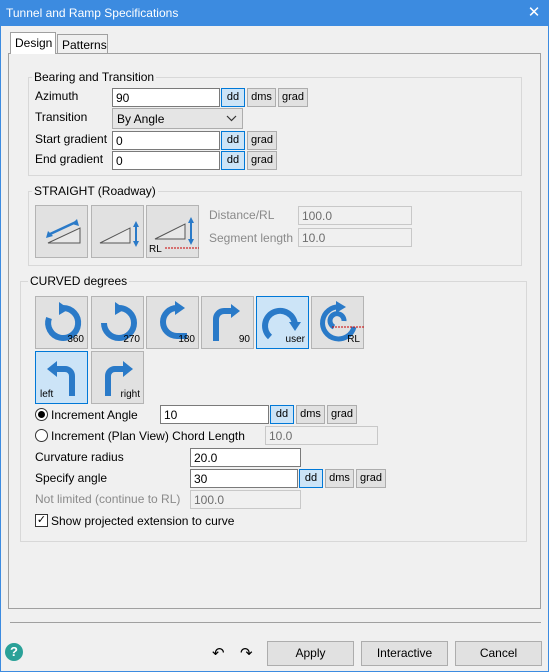 The image size is (549, 672). I want to click on apply-button: Apply, so click(310, 653).